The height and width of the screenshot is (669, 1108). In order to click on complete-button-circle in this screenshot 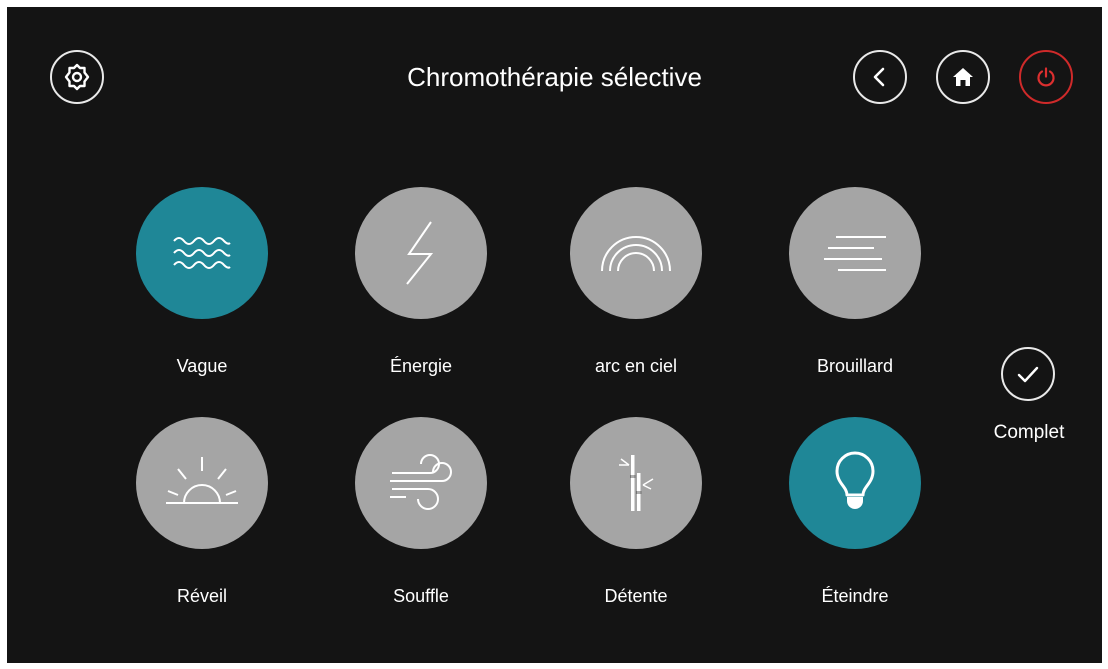, I will do `click(1028, 374)`.